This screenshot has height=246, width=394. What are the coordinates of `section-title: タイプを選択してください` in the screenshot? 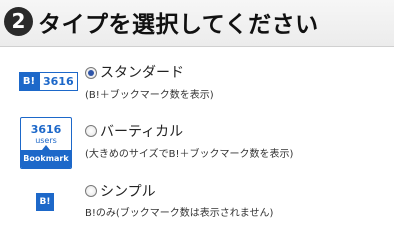 It's located at (178, 25).